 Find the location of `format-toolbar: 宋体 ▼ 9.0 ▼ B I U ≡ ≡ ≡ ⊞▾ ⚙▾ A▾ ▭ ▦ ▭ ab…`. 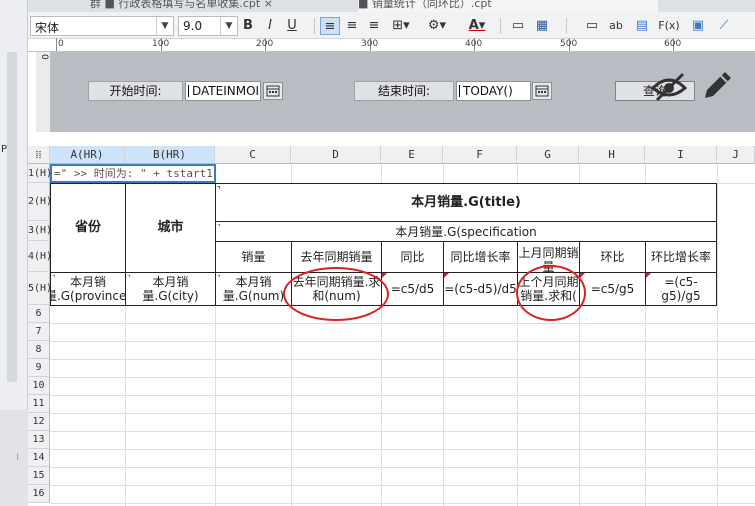

format-toolbar: 宋体 ▼ 9.0 ▼ B I U ≡ ≡ ≡ ⊞▾ ⚙▾ A▾ ▭ ▦ ▭ ab… is located at coordinates (391, 25).